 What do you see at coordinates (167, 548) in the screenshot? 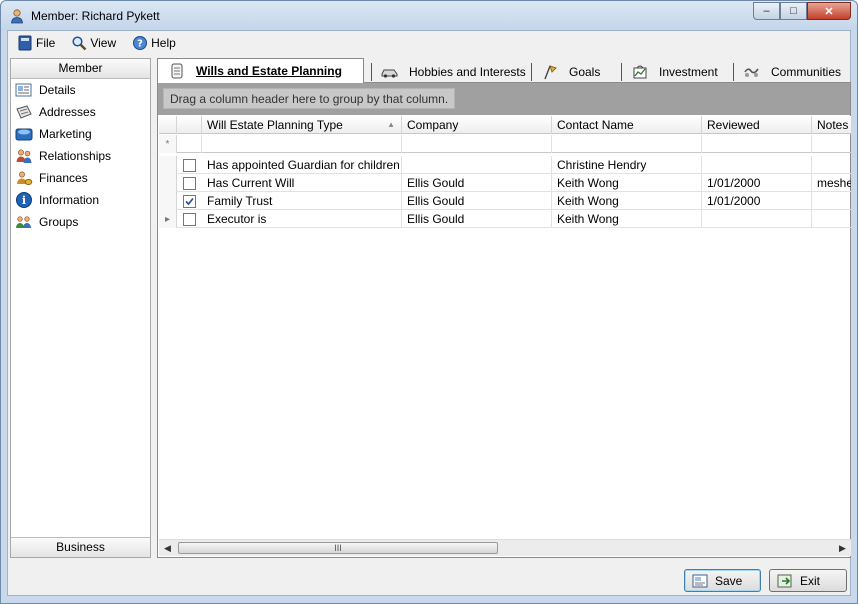
I see `scroll-left-arrow-icon: ◀` at bounding box center [167, 548].